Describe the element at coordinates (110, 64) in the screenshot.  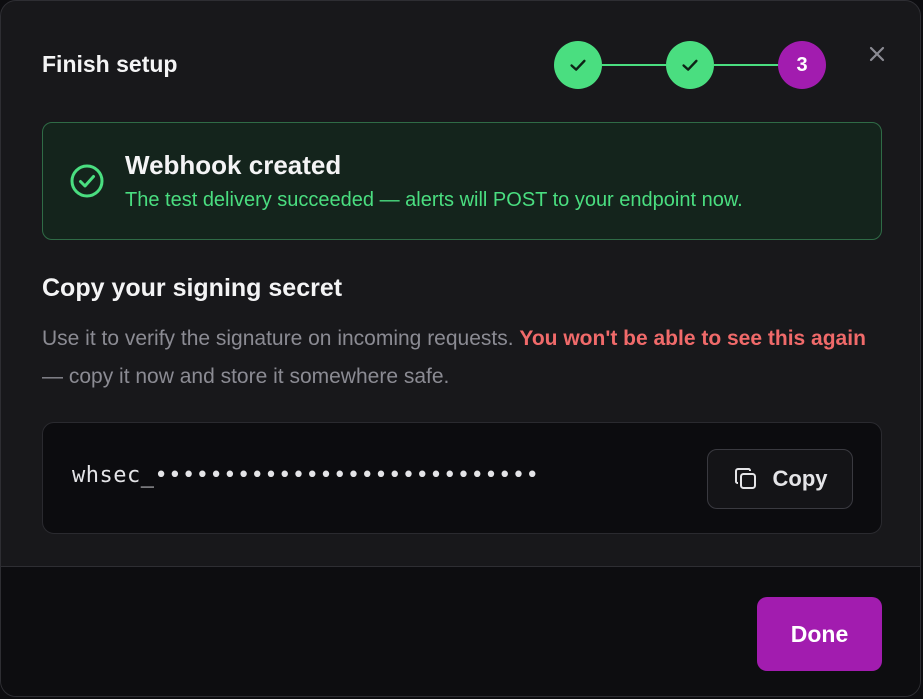
I see `dialog-title: Finish setup` at that location.